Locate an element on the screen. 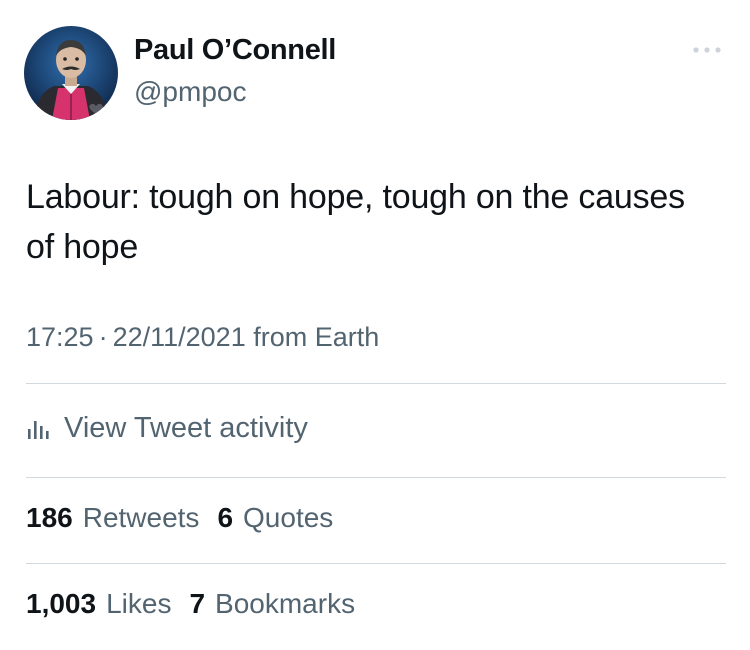  tweet-source: from Earth is located at coordinates (316, 337).